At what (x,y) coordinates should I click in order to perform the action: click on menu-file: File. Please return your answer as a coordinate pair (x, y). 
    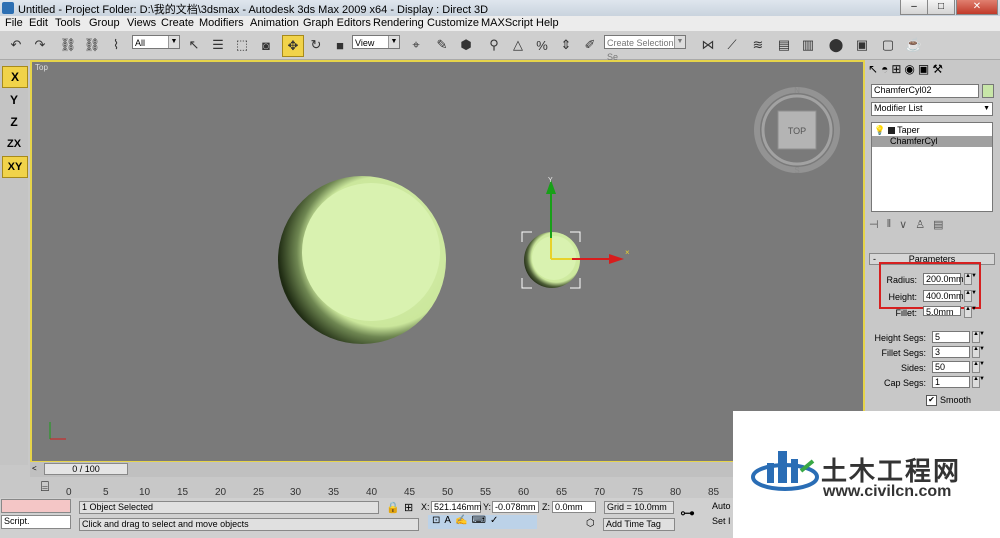
    Looking at the image, I should click on (14, 23).